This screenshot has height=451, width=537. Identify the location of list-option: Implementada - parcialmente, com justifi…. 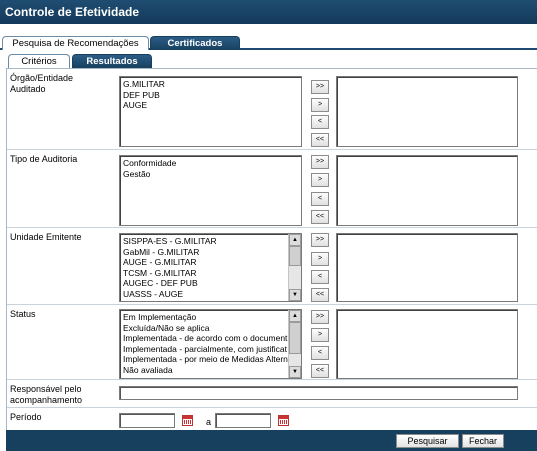
(205, 349).